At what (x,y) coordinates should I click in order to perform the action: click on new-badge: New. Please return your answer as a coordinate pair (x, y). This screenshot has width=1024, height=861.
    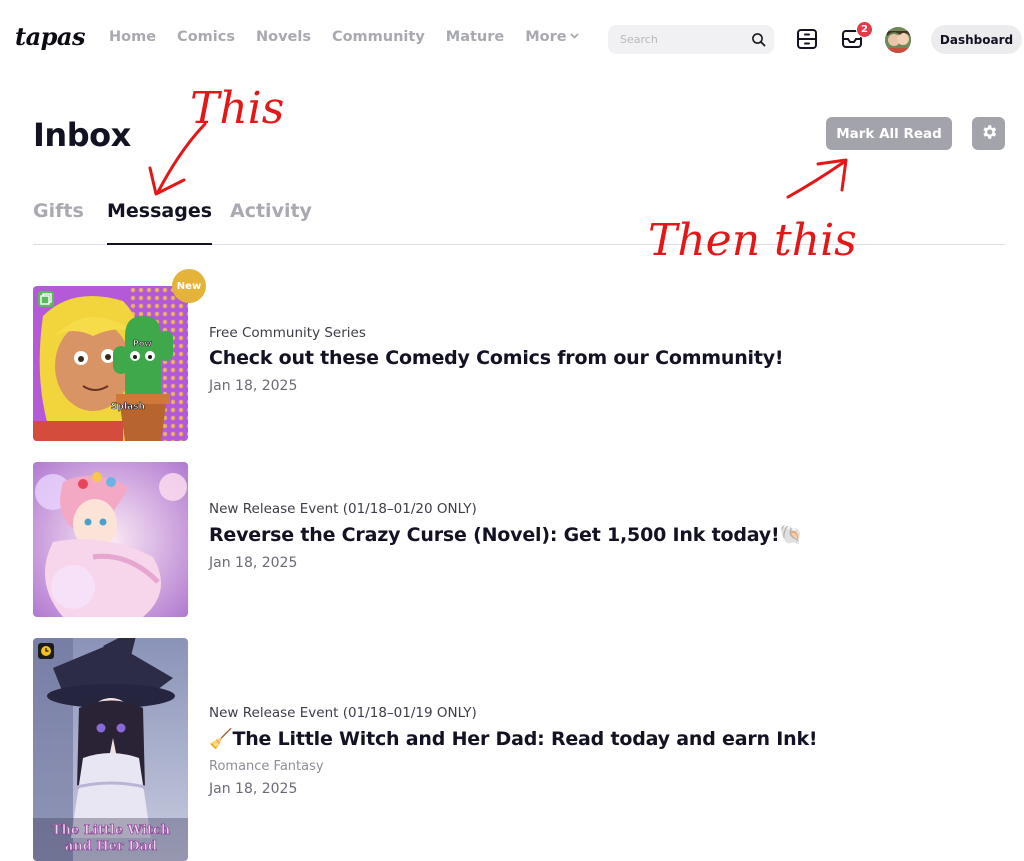
    Looking at the image, I should click on (189, 286).